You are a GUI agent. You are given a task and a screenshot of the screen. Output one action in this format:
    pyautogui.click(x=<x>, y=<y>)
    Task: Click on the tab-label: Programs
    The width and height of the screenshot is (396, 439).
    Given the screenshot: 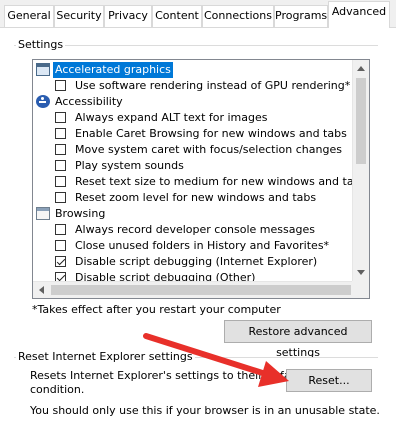 What is the action you would take?
    pyautogui.click(x=301, y=15)
    